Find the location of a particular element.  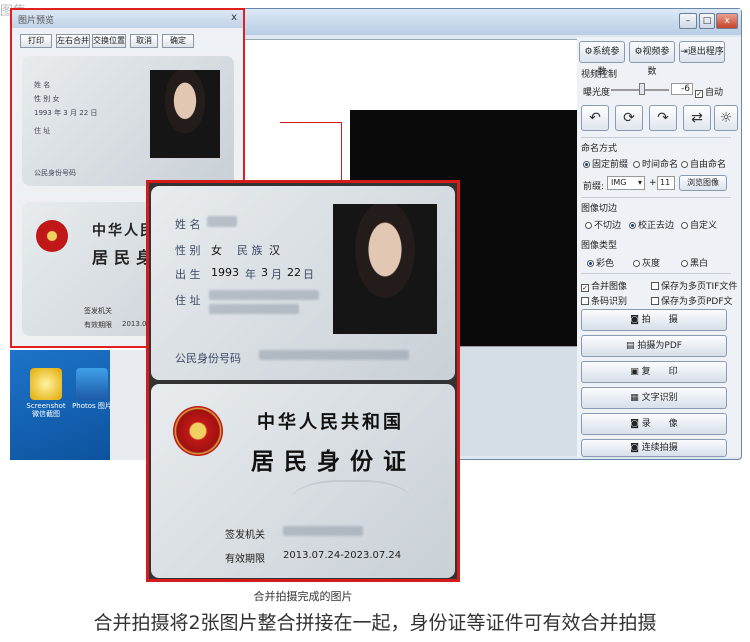

photos-app-icon is located at coordinates (92, 384).